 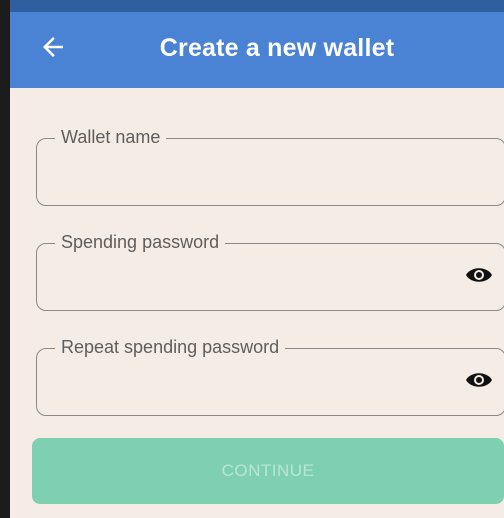 What do you see at coordinates (250, 173) in the screenshot?
I see `wallet-name-input` at bounding box center [250, 173].